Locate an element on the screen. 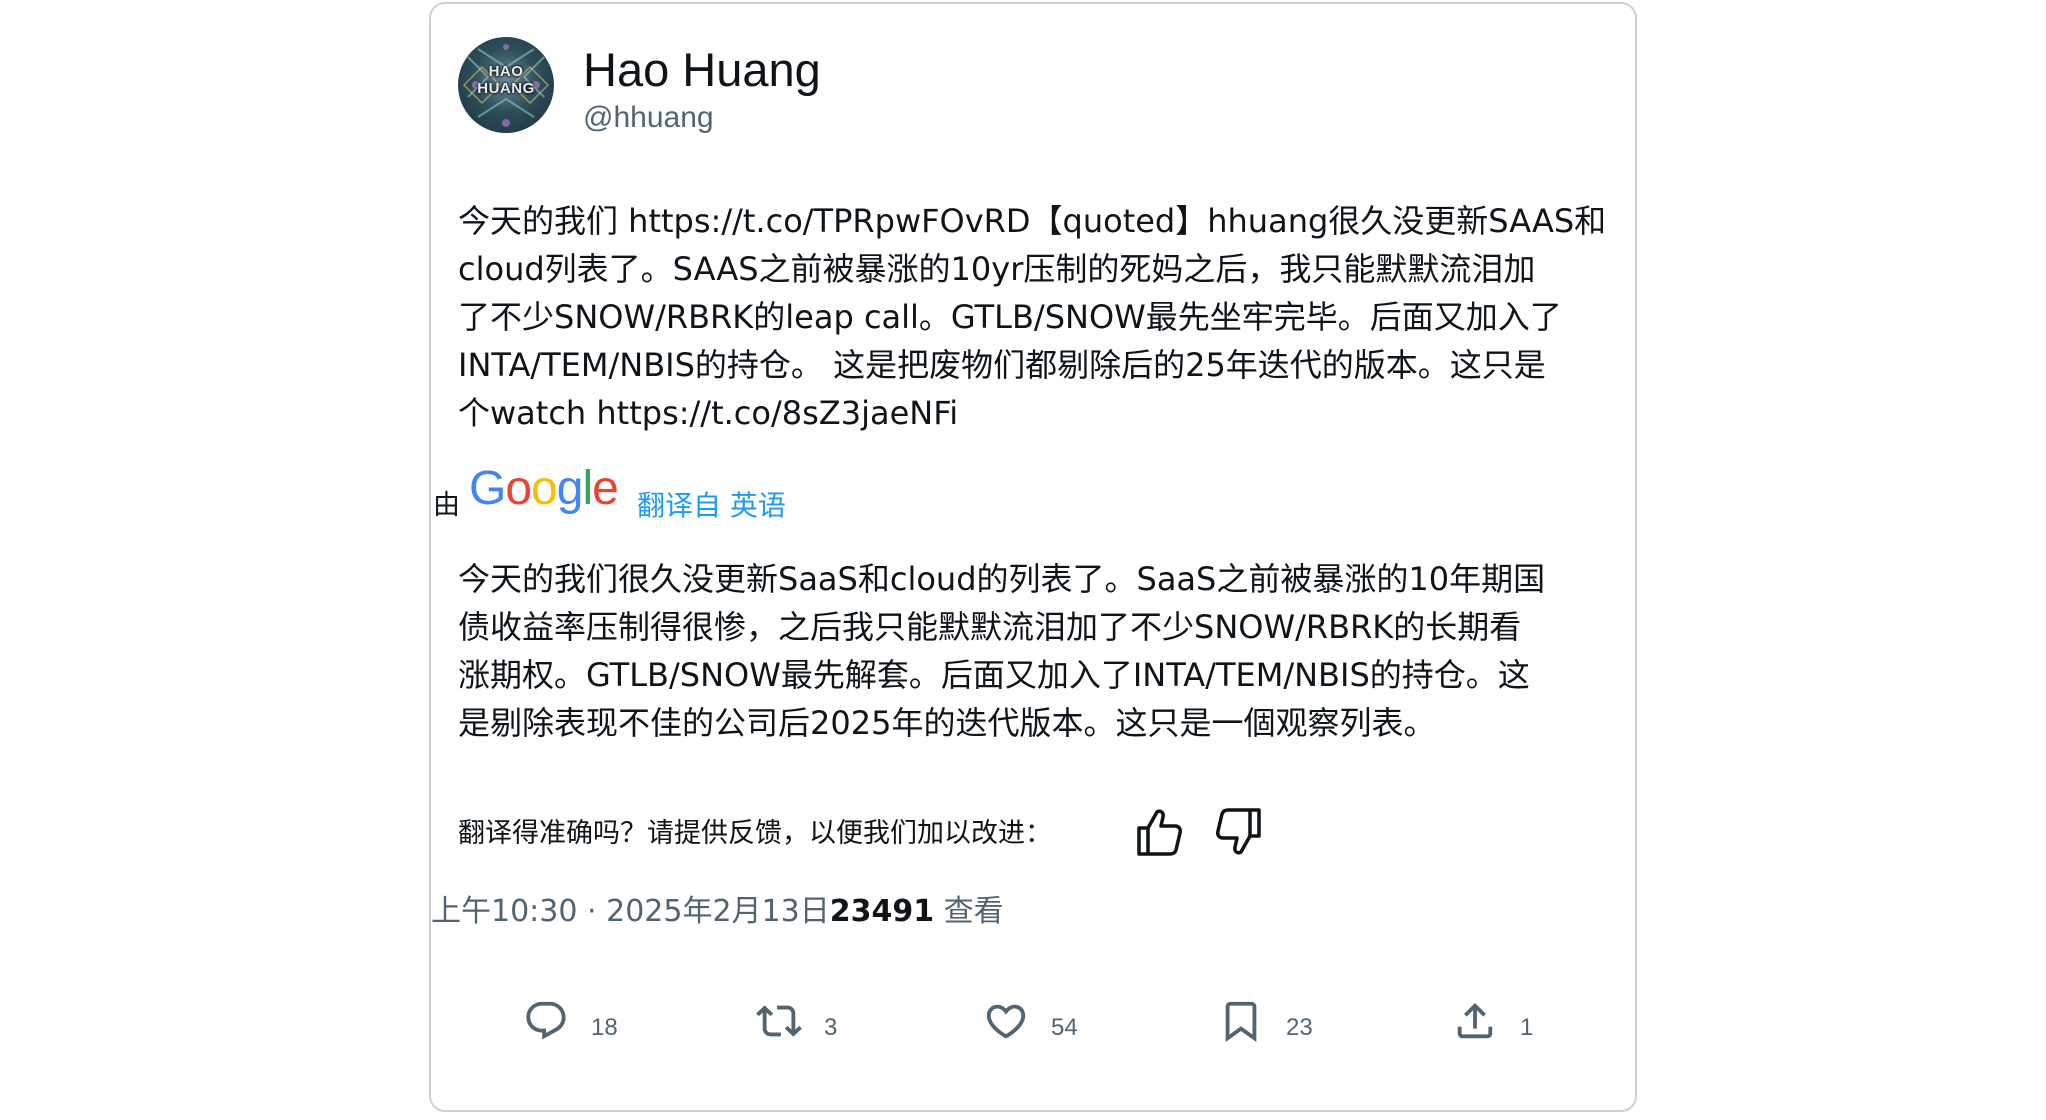 This screenshot has height=1120, width=2046. avatar-text-line1: HAO is located at coordinates (506, 71).